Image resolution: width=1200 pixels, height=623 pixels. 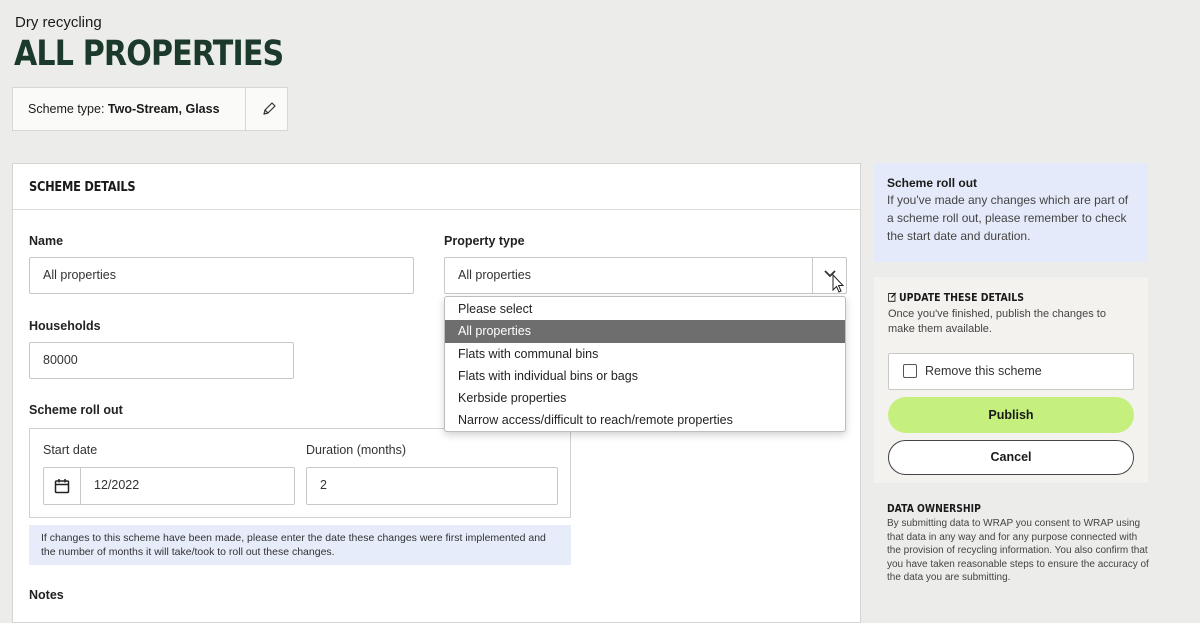 I want to click on scheme-rollout-label: Scheme roll out, so click(x=76, y=410).